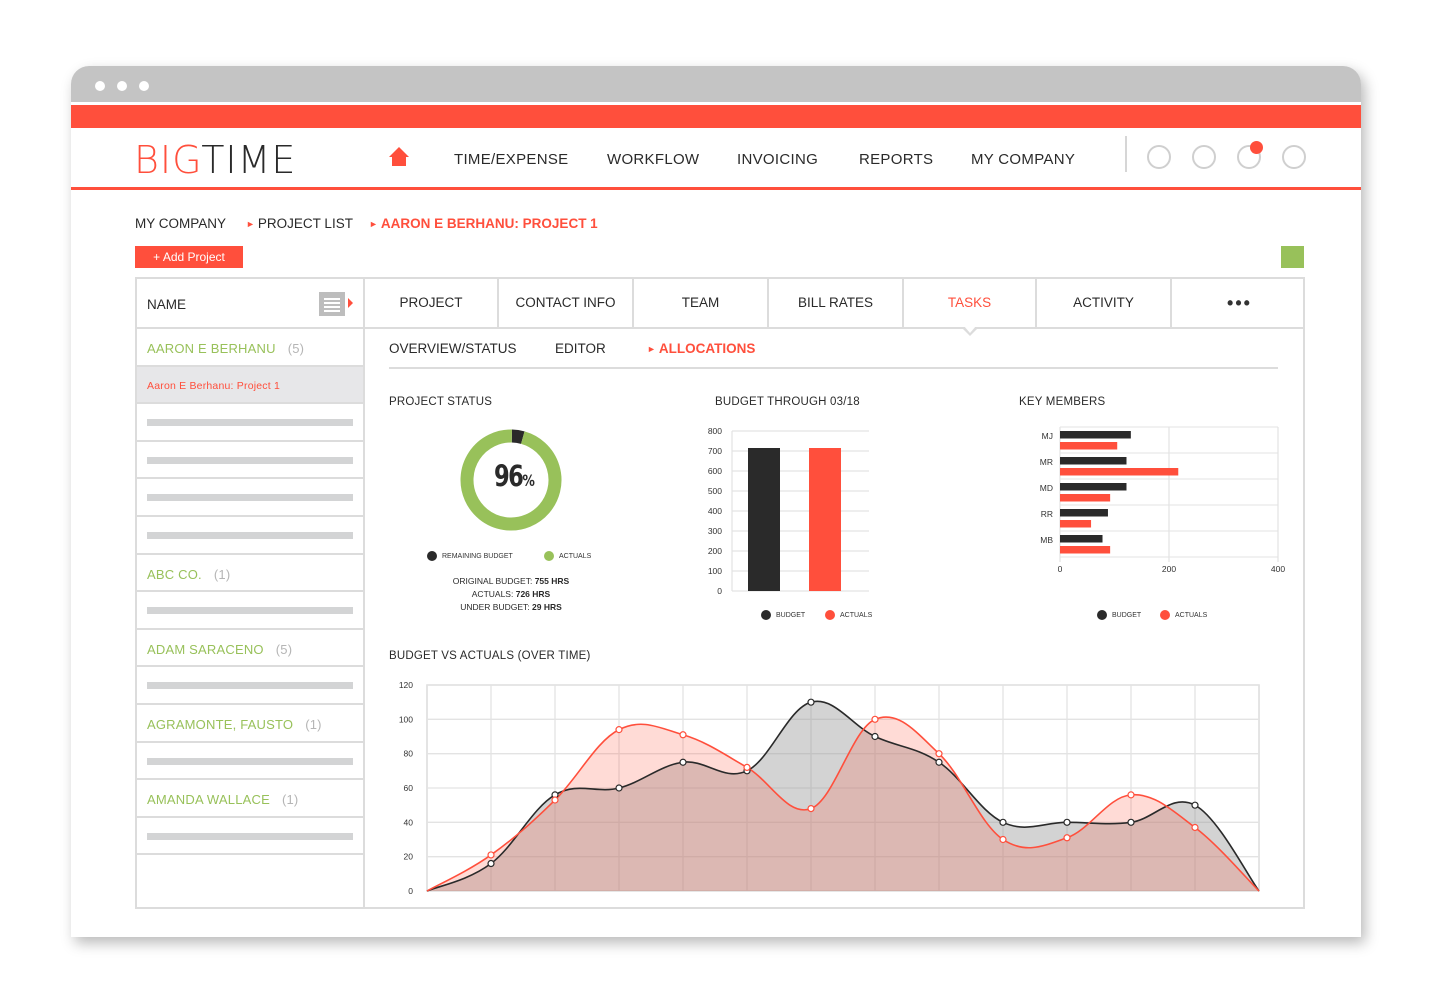 The width and height of the screenshot is (1430, 1001). Describe the element at coordinates (205, 649) in the screenshot. I see `list-item-label: ADAM SARACENO` at that location.